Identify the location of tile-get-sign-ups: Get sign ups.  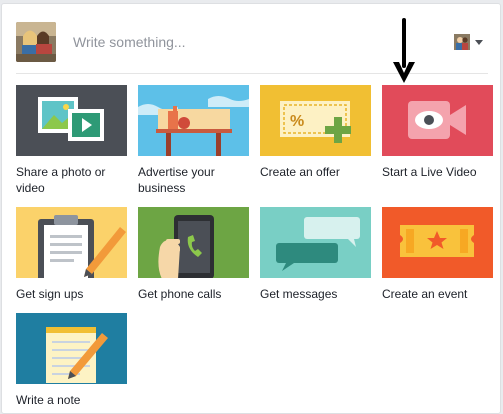
(71, 254).